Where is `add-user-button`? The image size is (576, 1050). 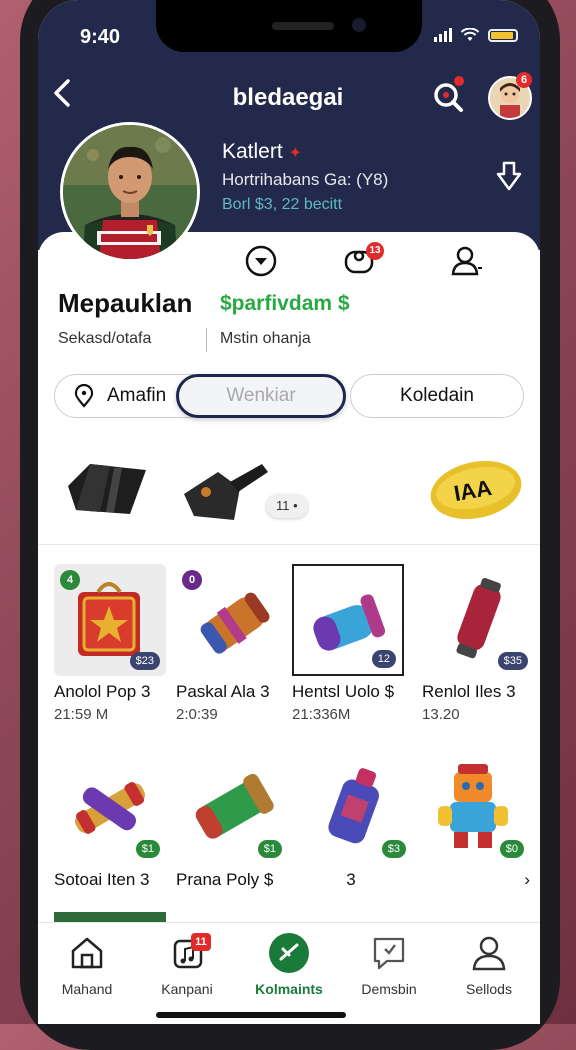
add-user-button is located at coordinates (467, 261).